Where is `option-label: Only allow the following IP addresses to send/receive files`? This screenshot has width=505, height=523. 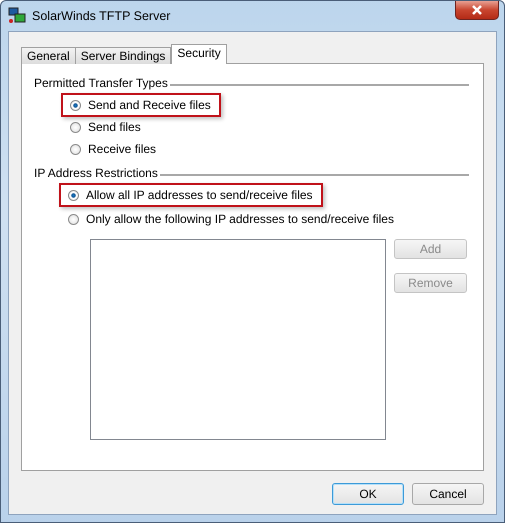 option-label: Only allow the following IP addresses to send/receive files is located at coordinates (240, 219).